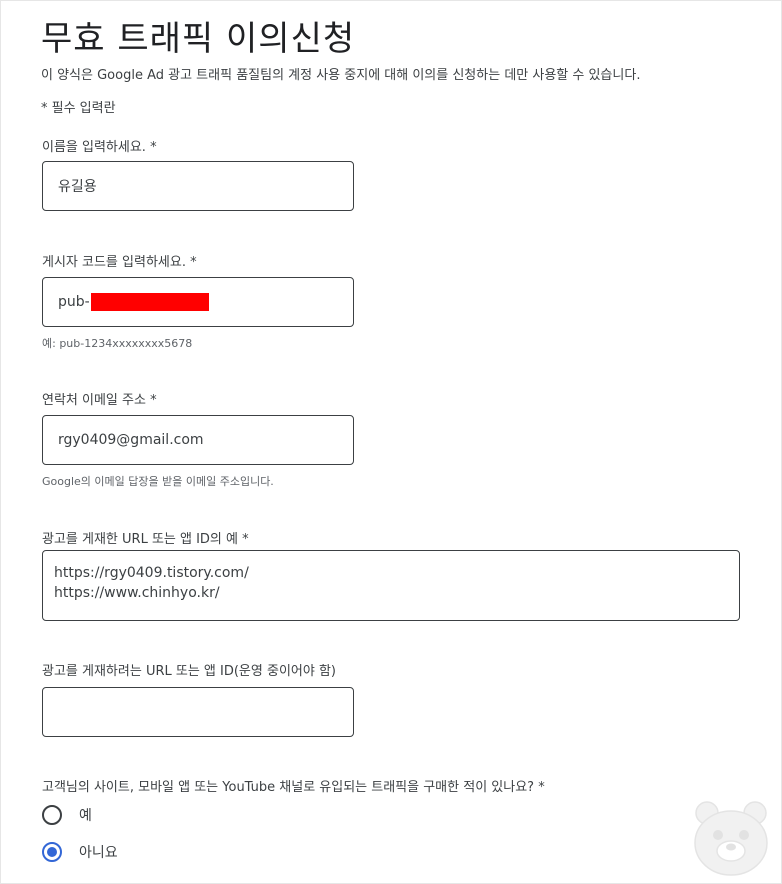 The height and width of the screenshot is (884, 782). What do you see at coordinates (78, 108) in the screenshot?
I see `required-note: * 필수 입력란` at bounding box center [78, 108].